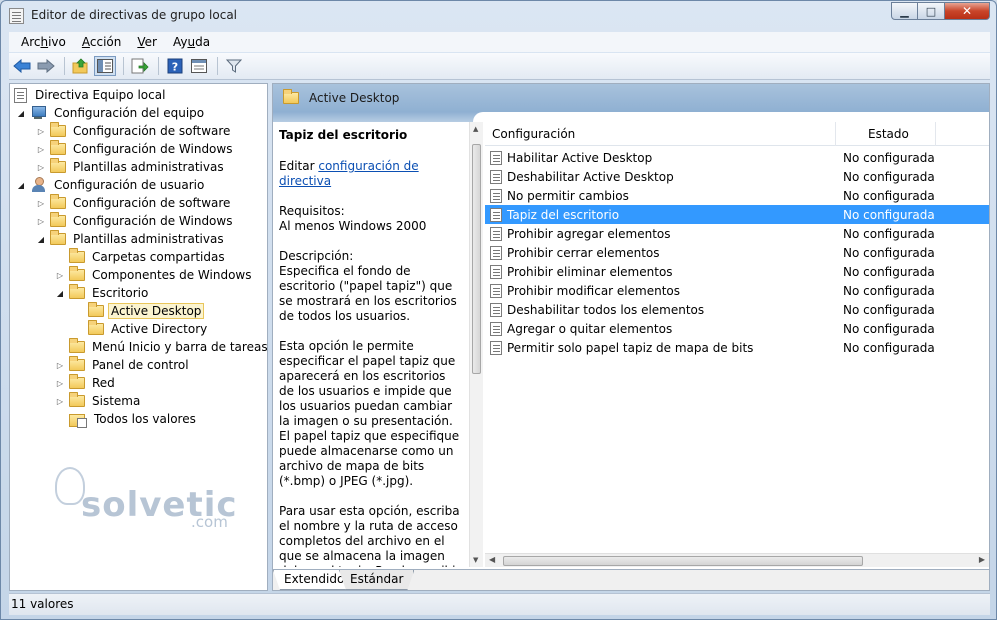 The height and width of the screenshot is (620, 997). I want to click on menu-ver: Ver, so click(147, 42).